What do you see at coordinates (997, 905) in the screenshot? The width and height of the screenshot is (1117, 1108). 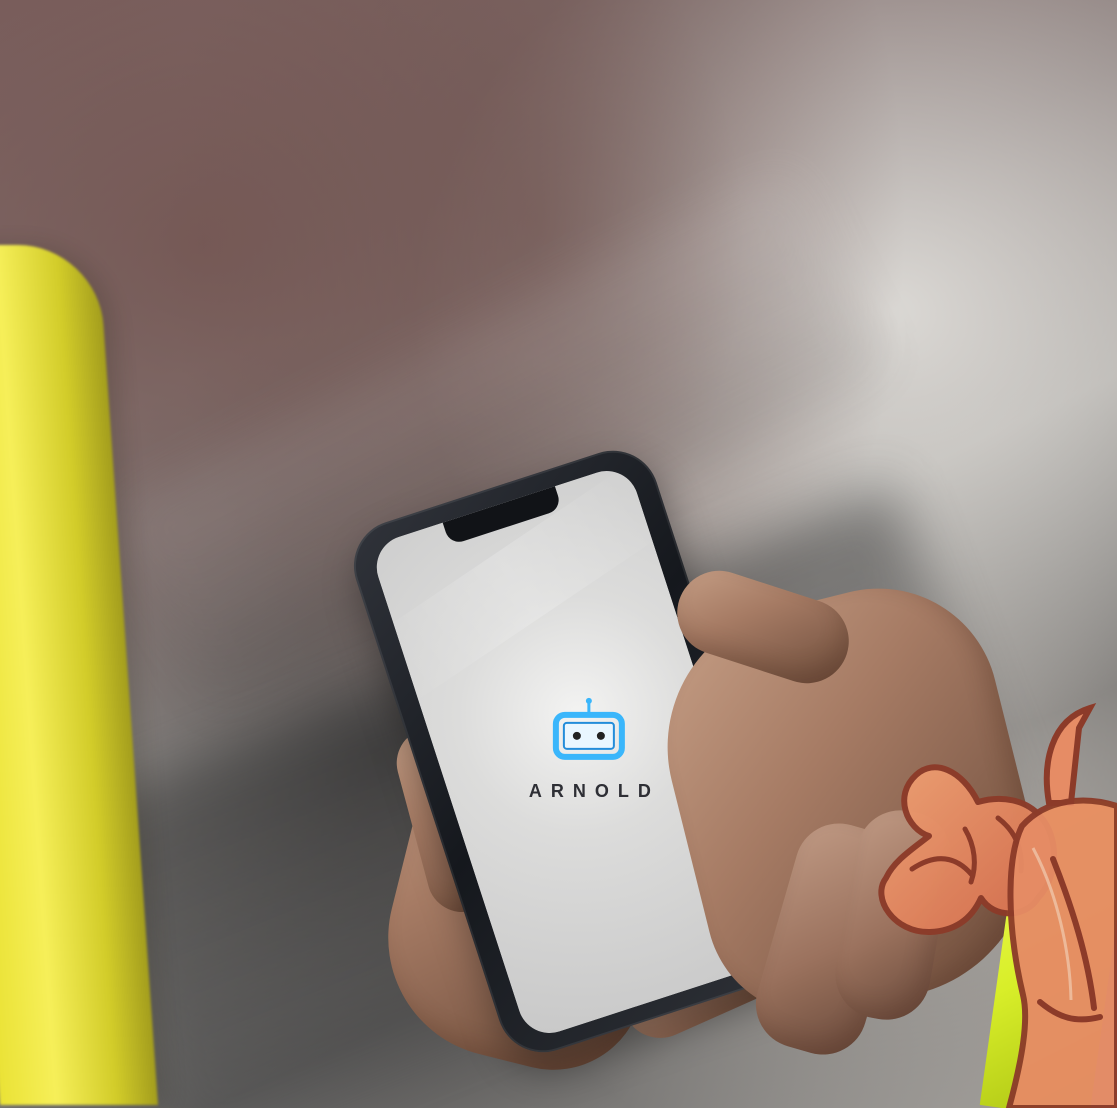 I see `flexing-muscle-mascot` at bounding box center [997, 905].